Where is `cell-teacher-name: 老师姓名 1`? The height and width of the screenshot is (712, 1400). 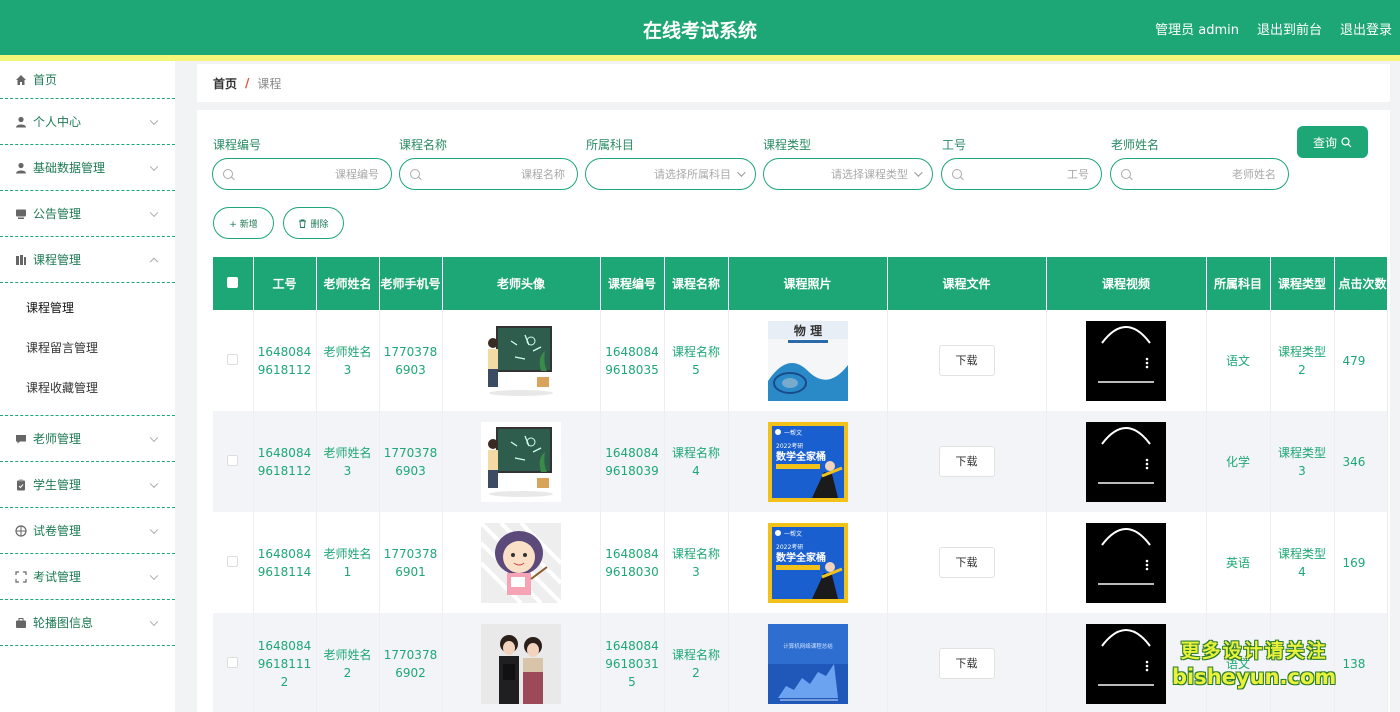
cell-teacher-name: 老师姓名 1 is located at coordinates (348, 562).